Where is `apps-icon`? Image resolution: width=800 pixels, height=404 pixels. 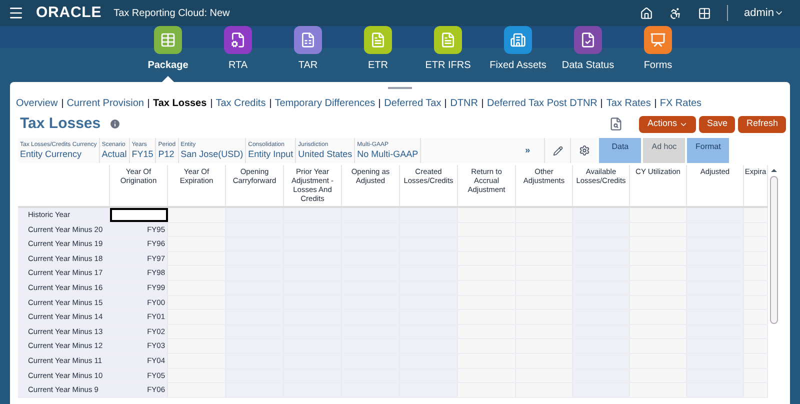 apps-icon is located at coordinates (705, 13).